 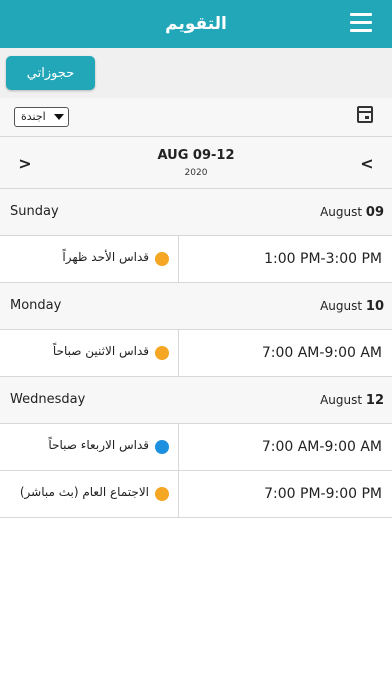 I want to click on caret-down-icon, so click(x=59, y=117).